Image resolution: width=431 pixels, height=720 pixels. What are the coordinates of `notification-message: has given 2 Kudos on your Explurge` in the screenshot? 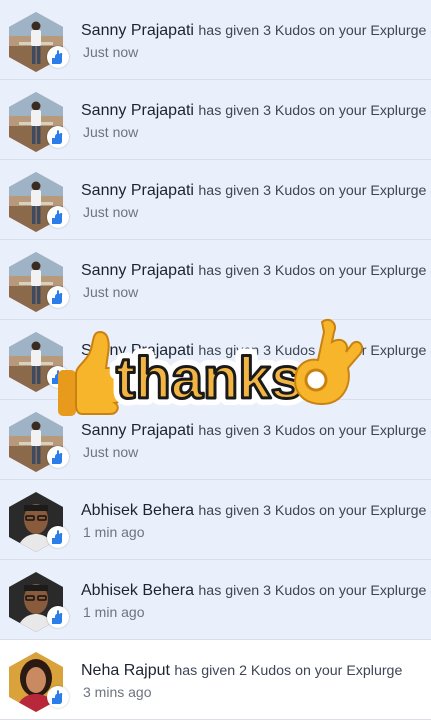 It's located at (288, 671).